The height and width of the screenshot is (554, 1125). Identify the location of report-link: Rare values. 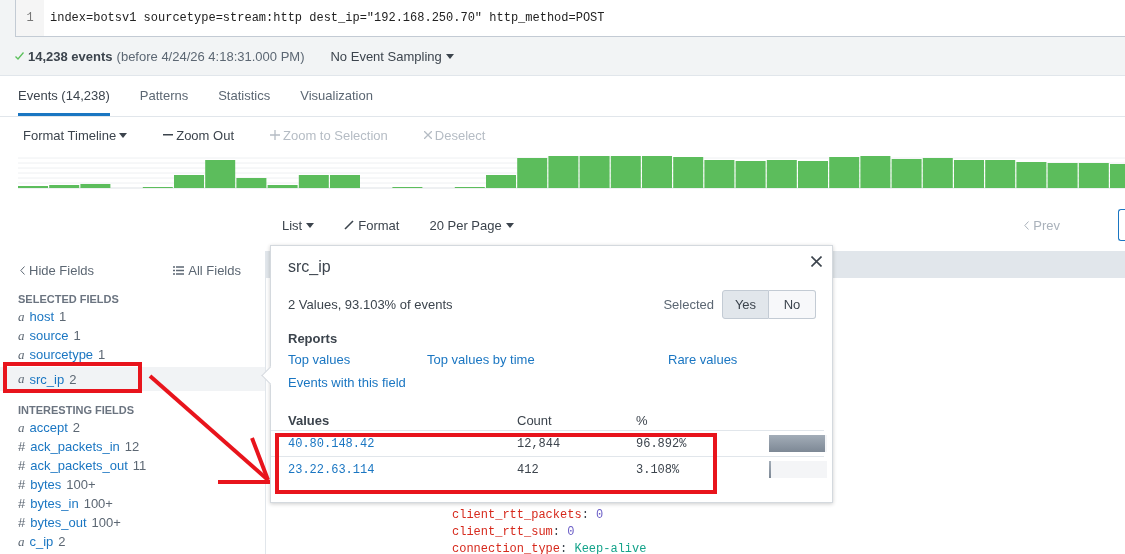
(750, 359).